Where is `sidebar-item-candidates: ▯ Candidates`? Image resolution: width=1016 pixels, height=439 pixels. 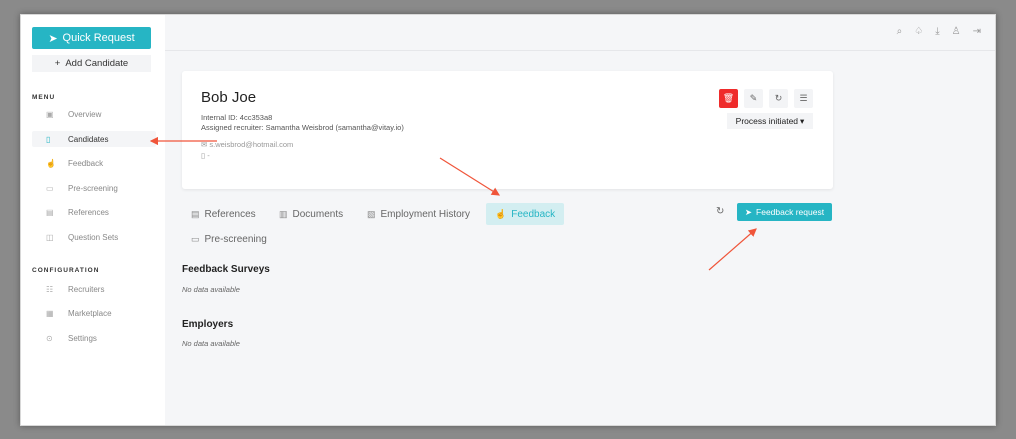
sidebar-item-candidates: ▯ Candidates is located at coordinates (94, 139).